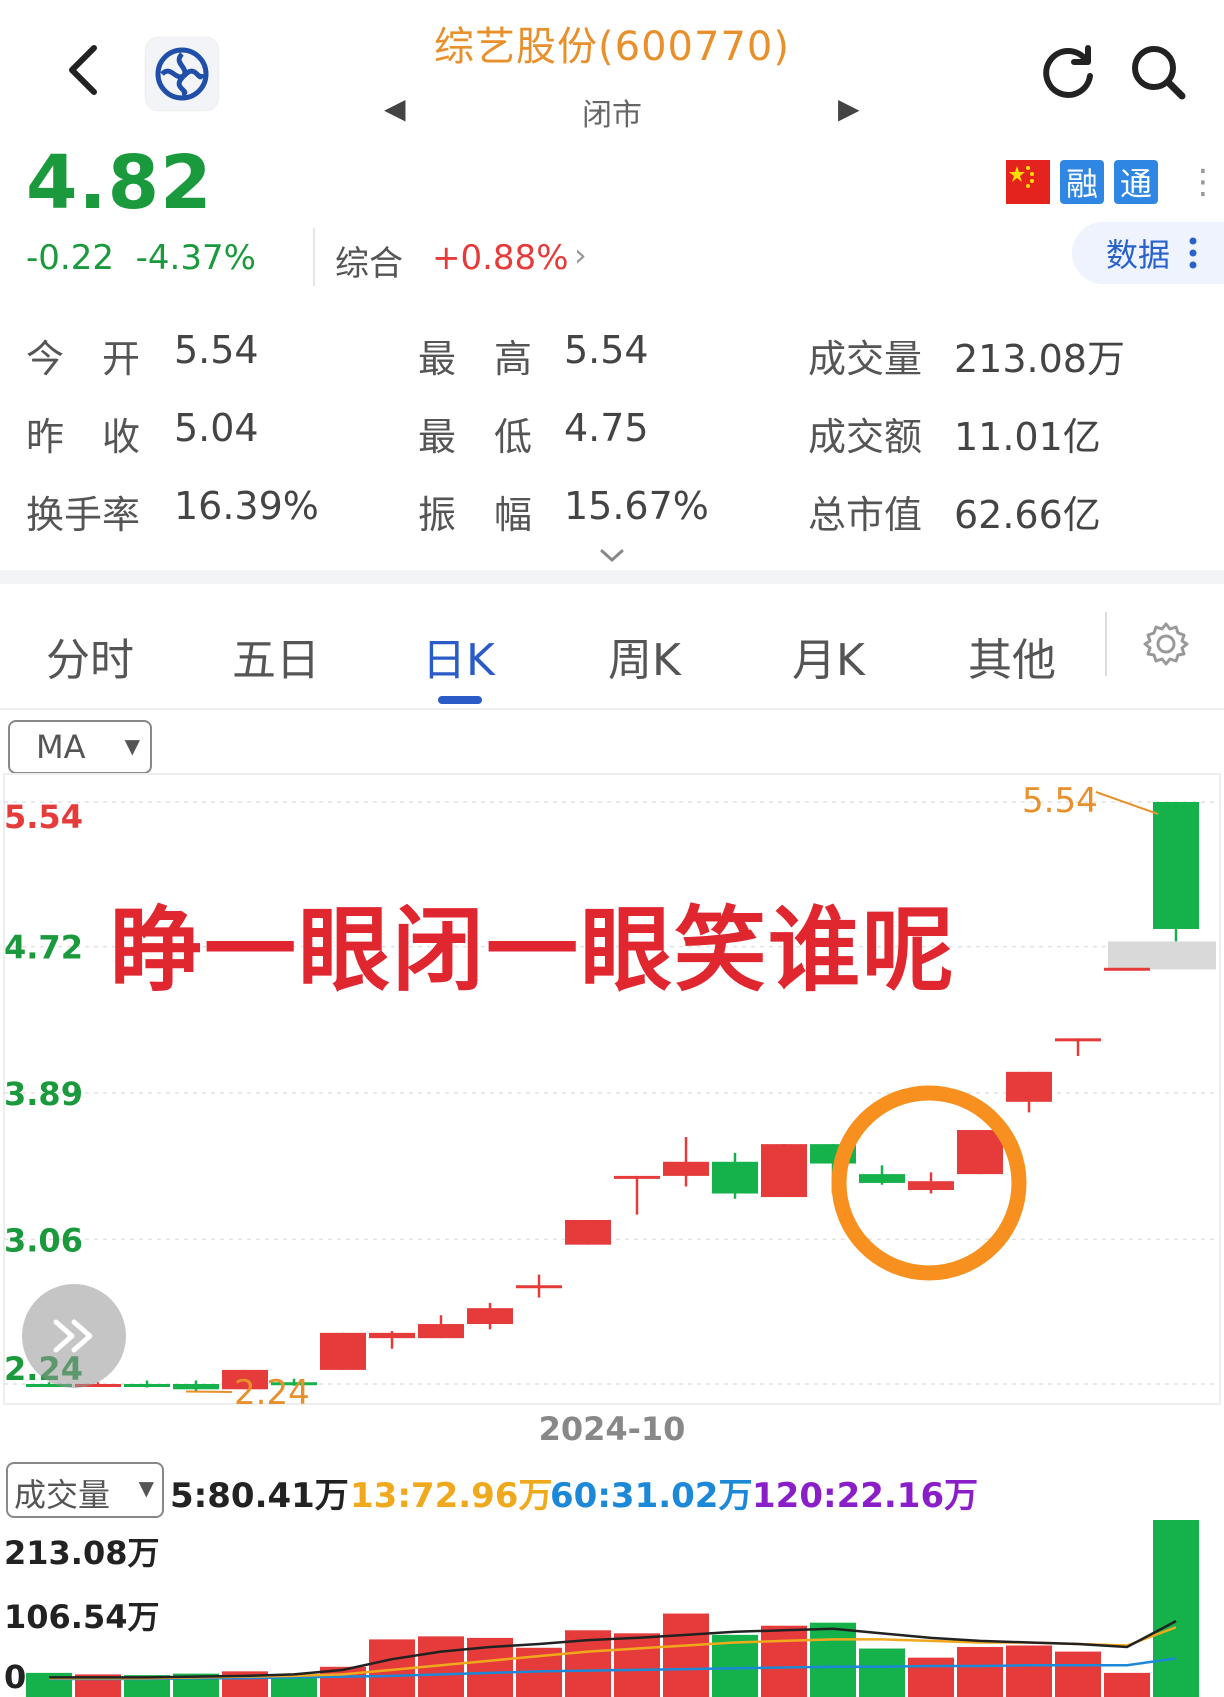  Describe the element at coordinates (61, 747) in the screenshot. I see `indicator-select-value: MA` at that location.